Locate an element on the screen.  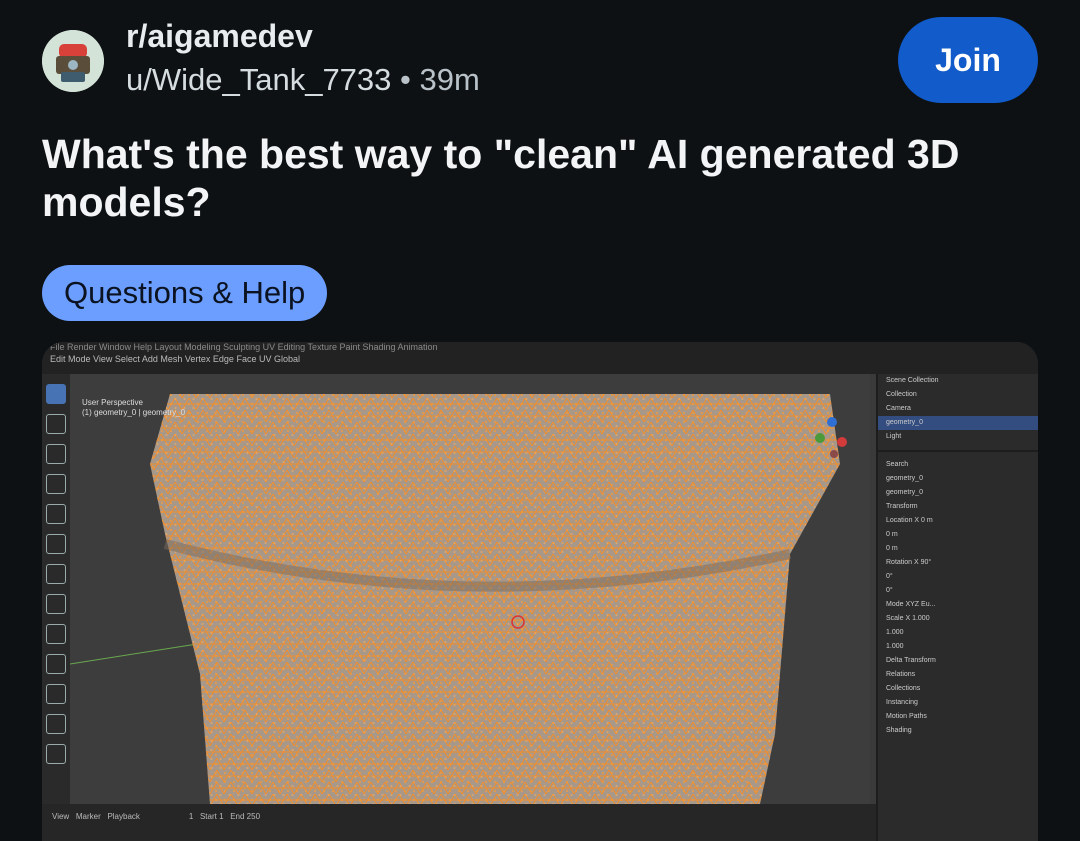
location-y: 0 m is located at coordinates (958, 535).